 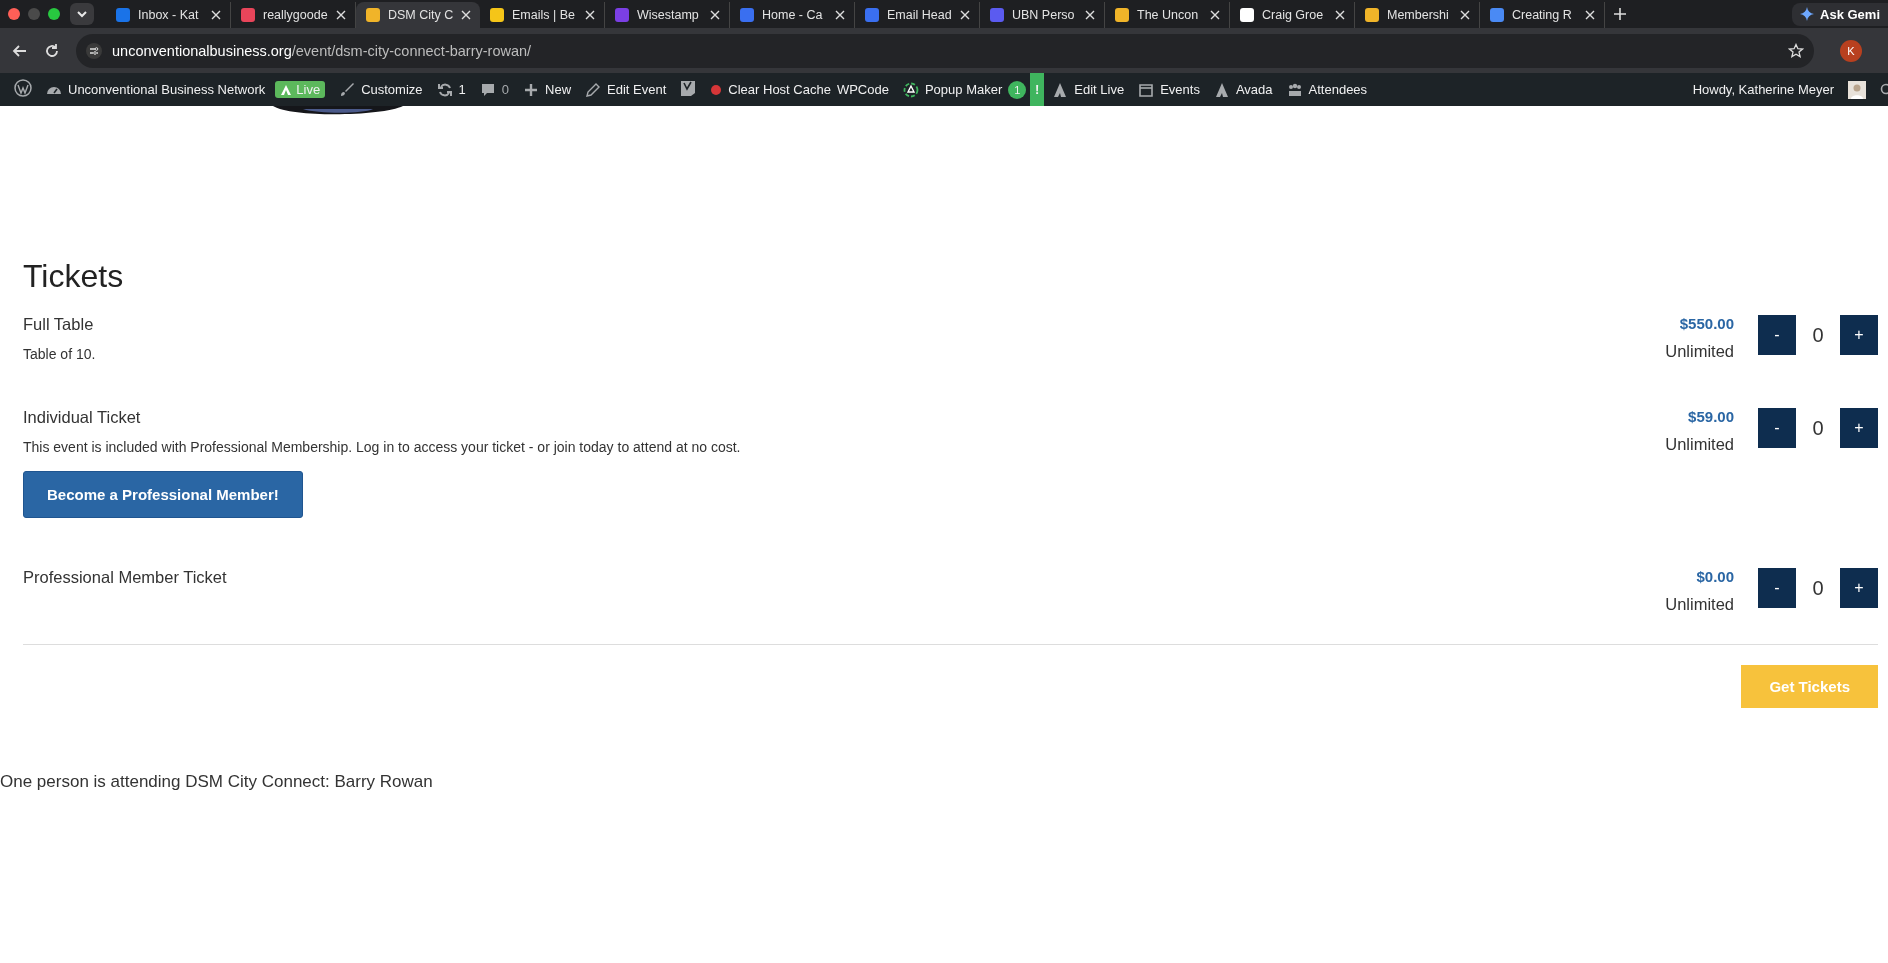 What do you see at coordinates (1714, 576) in the screenshot?
I see `ticket-price: $0.00` at bounding box center [1714, 576].